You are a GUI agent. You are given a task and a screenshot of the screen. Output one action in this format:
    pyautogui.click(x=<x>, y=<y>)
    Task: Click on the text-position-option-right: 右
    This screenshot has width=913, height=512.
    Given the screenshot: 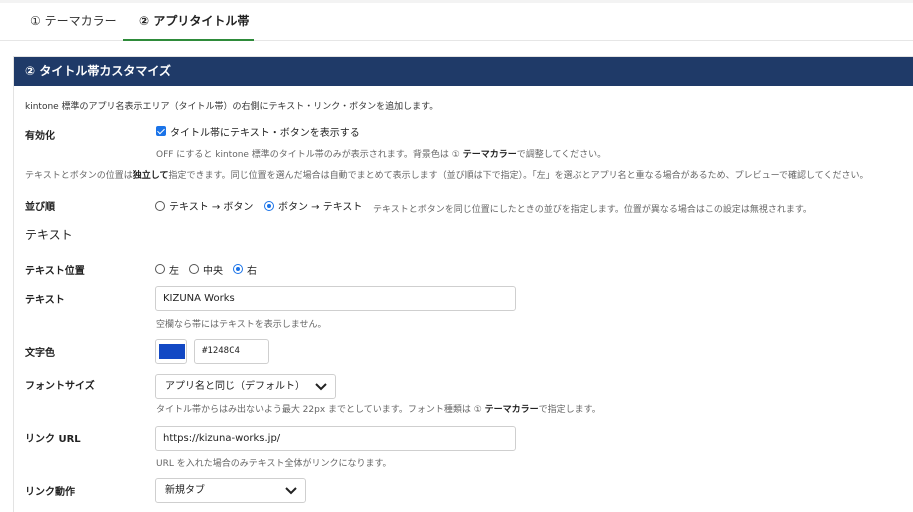 What is the action you would take?
    pyautogui.click(x=252, y=269)
    